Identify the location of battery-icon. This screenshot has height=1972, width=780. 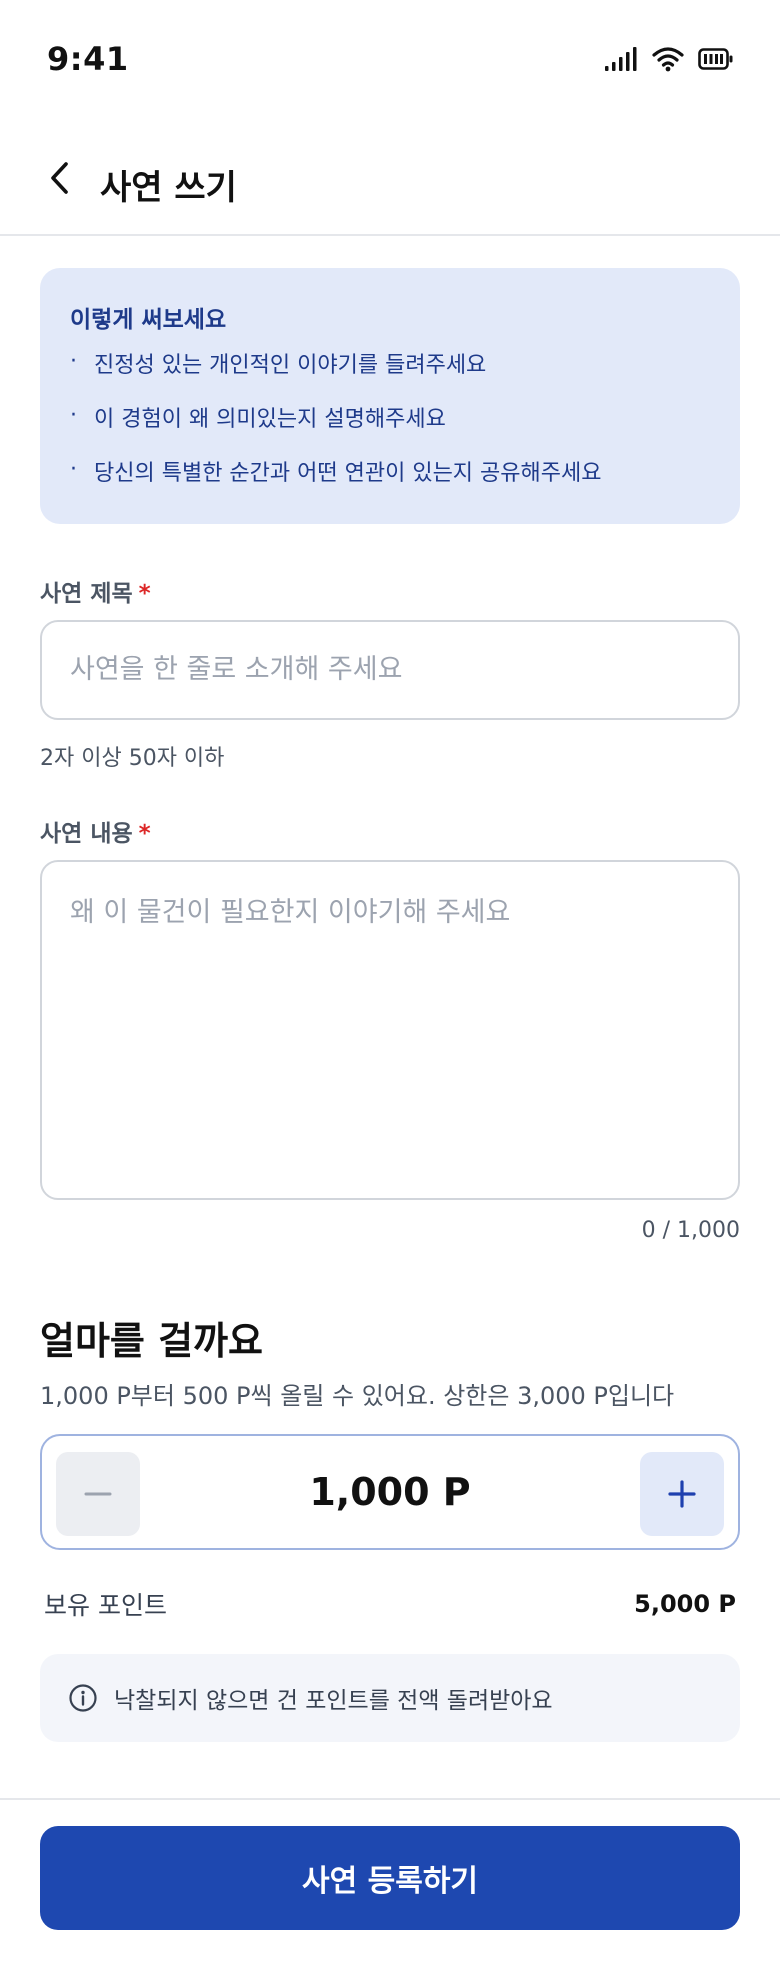
(716, 61).